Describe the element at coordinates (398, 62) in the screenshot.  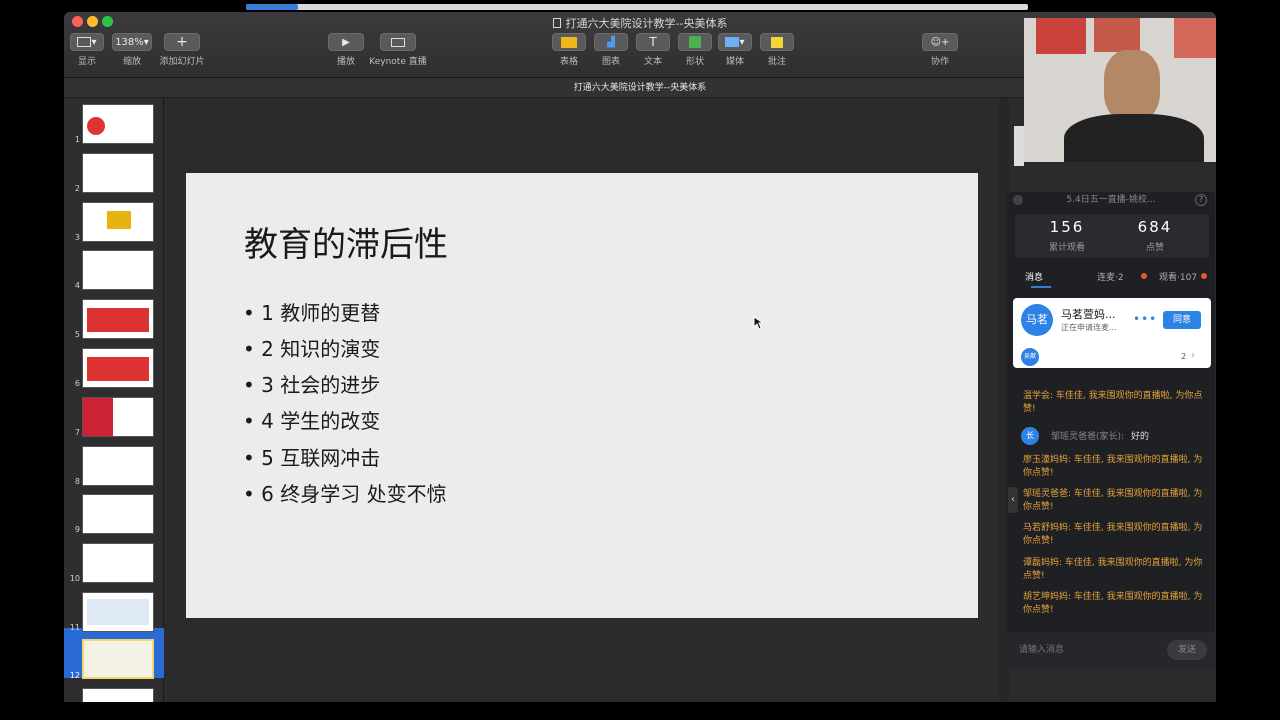
I see `keynote-live-label: Keynote 直播` at that location.